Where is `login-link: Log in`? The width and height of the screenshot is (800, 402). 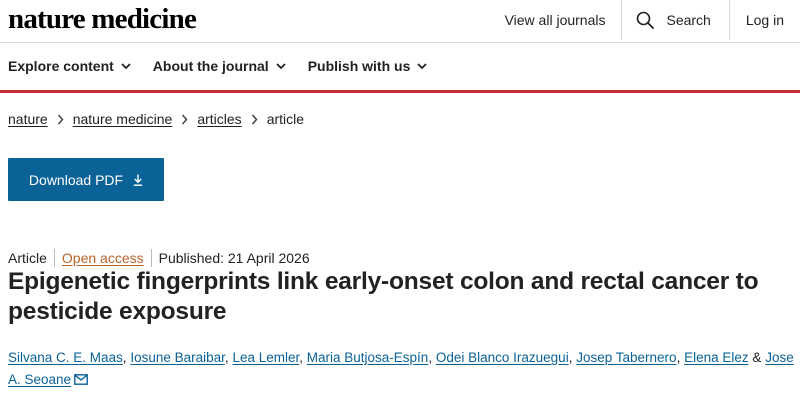
login-link: Log in is located at coordinates (764, 20).